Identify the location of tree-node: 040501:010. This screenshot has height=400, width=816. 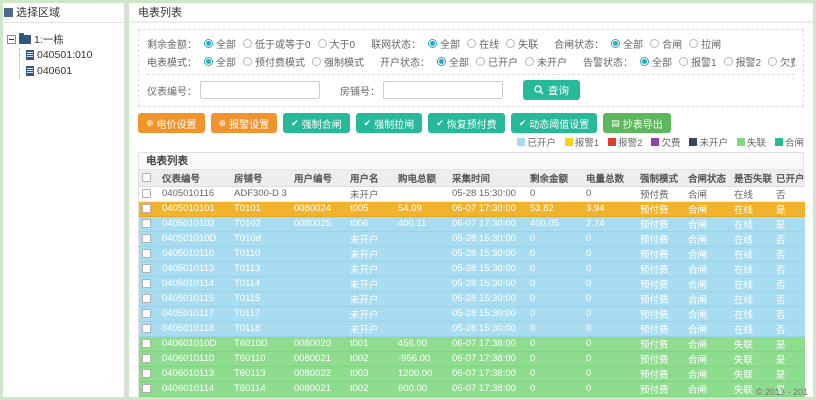
(73, 55).